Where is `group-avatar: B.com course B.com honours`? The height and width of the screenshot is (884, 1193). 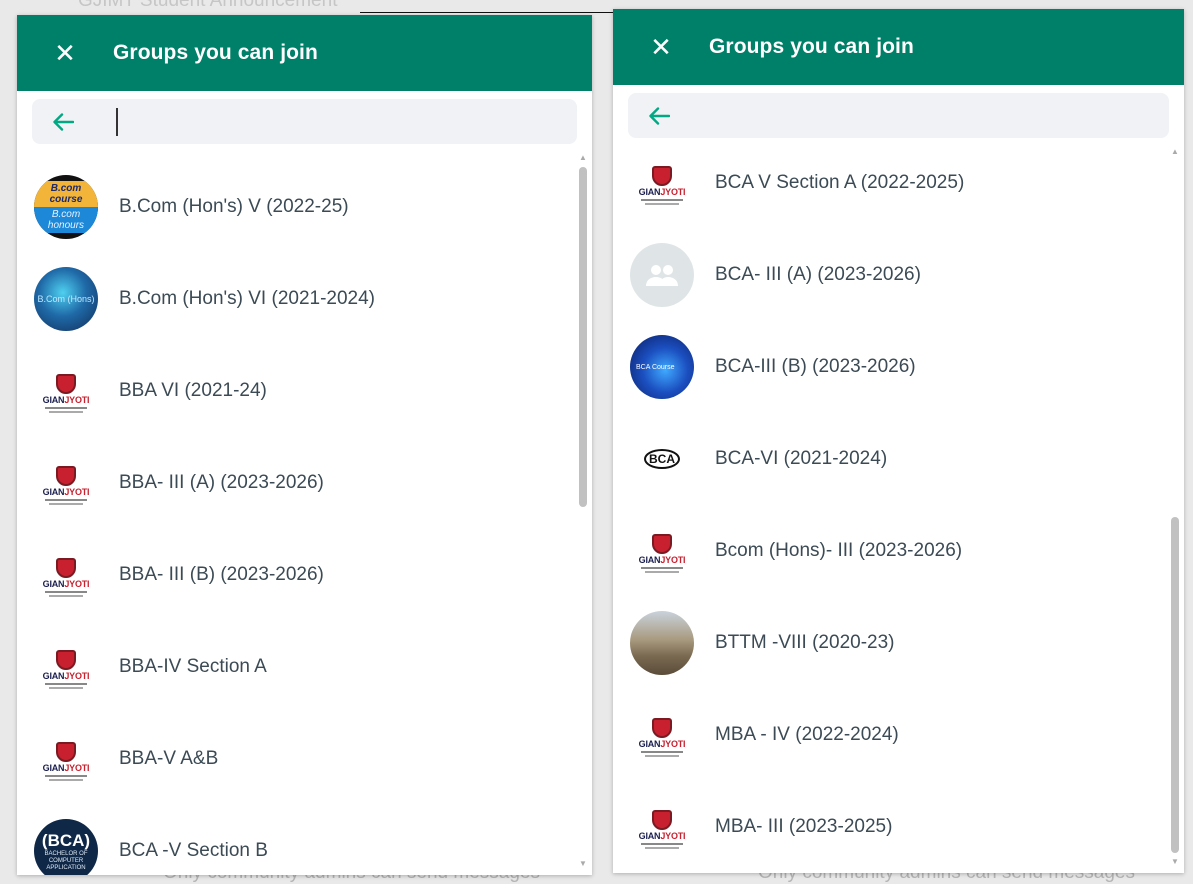 group-avatar: B.com course B.com honours is located at coordinates (66, 207).